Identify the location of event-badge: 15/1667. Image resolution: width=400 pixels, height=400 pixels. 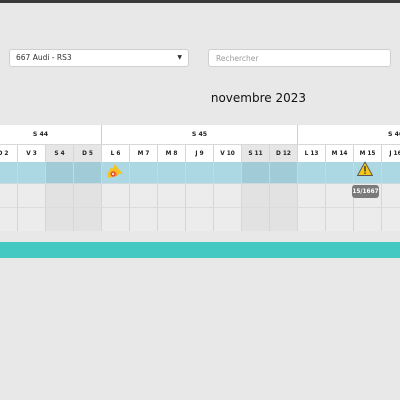
(365, 191).